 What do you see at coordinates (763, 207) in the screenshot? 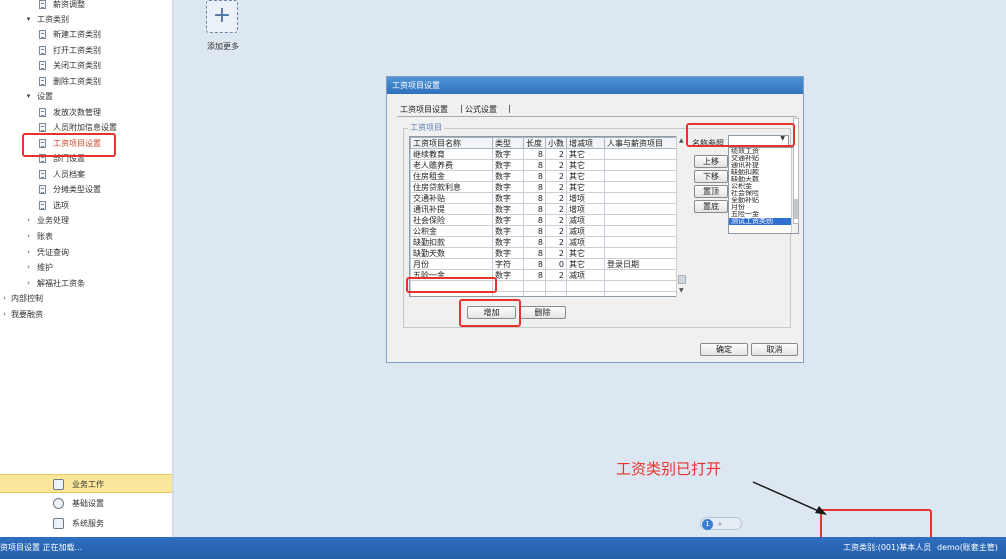
I see `dropdown-option: 月份` at bounding box center [763, 207].